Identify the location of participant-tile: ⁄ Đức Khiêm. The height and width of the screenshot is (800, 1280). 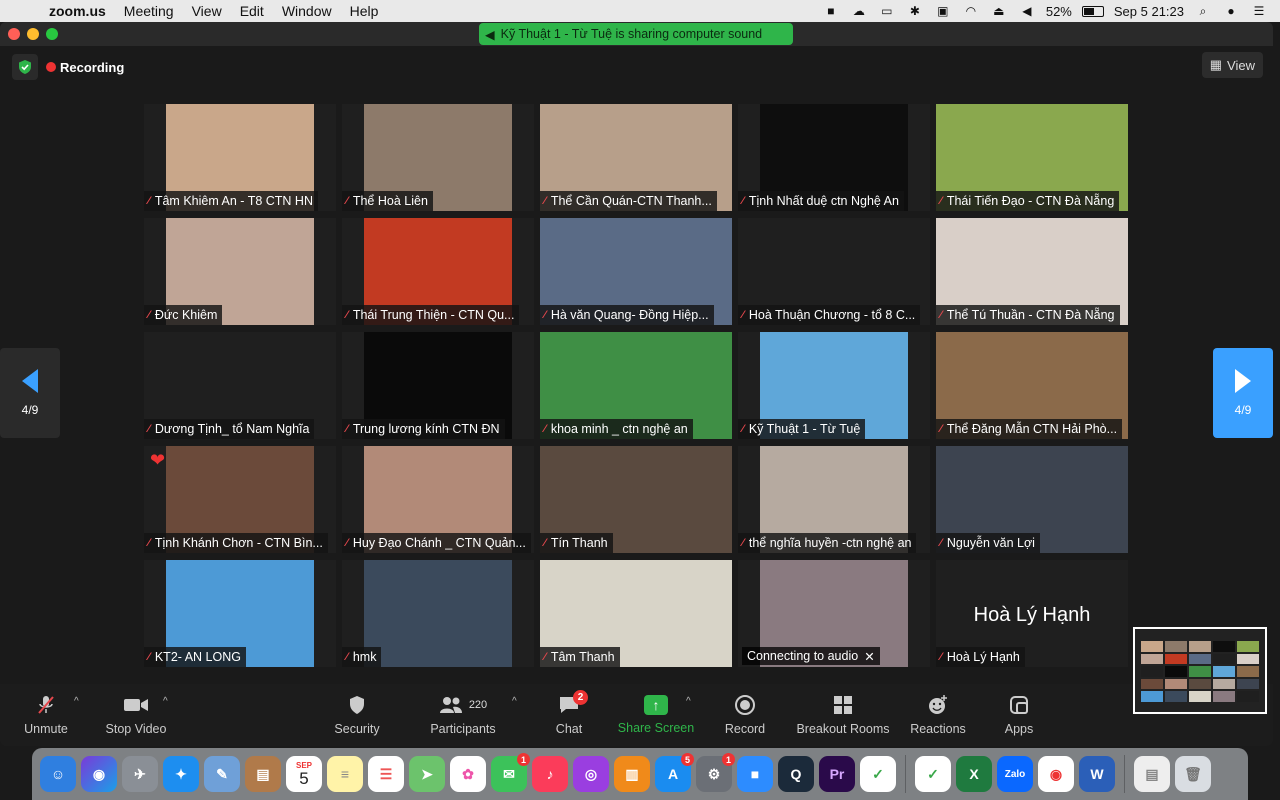
(240, 271).